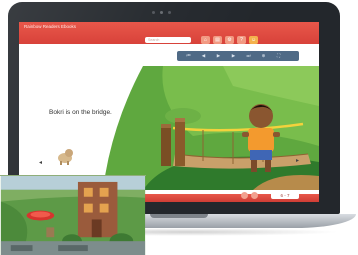 The width and height of the screenshot is (358, 255). What do you see at coordinates (217, 40) in the screenshot?
I see `library-button: ▤` at bounding box center [217, 40].